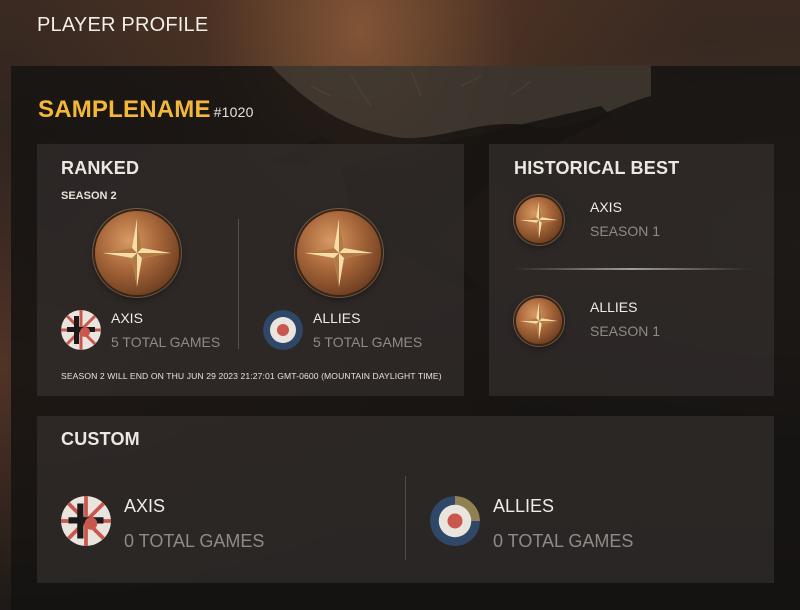 Image resolution: width=800 pixels, height=610 pixels. I want to click on ranked-title: RANKED, so click(100, 168).